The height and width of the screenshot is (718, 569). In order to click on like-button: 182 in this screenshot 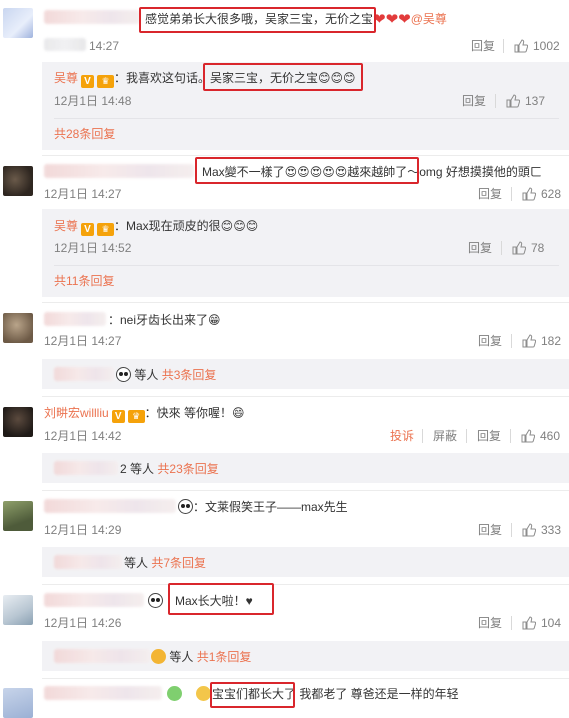, I will do `click(541, 341)`.